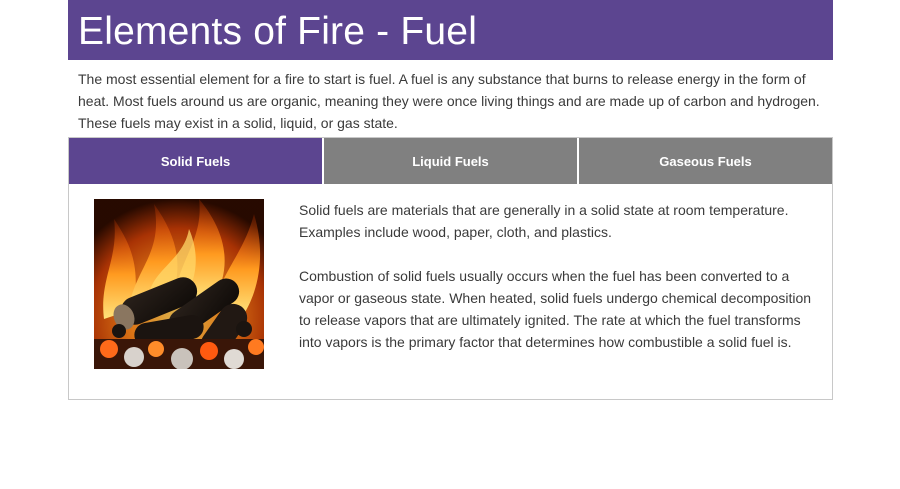 Image resolution: width=900 pixels, height=489 pixels. Describe the element at coordinates (179, 284) in the screenshot. I see `burning-wood-fire-image` at that location.